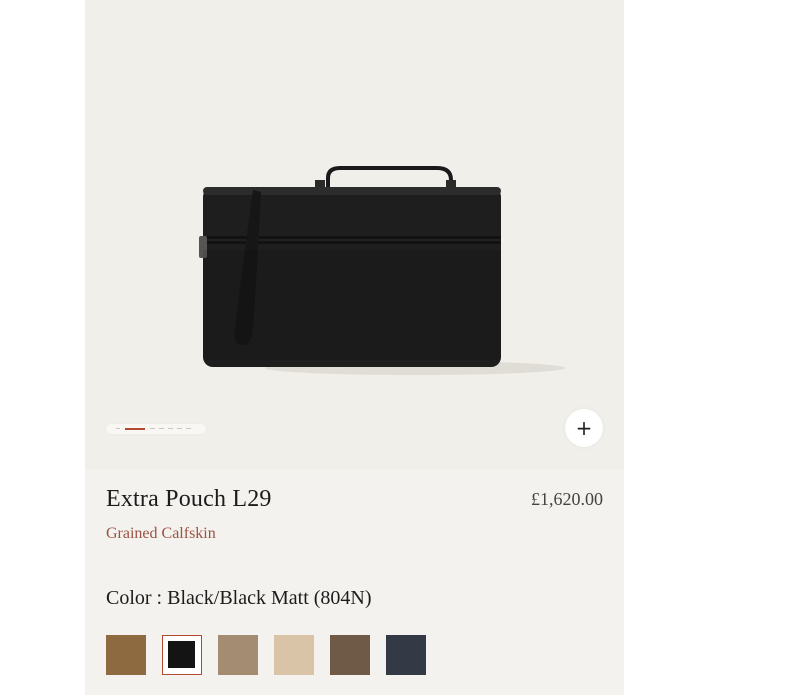 This screenshot has height=695, width=791. I want to click on swatch-beige, so click(294, 655).